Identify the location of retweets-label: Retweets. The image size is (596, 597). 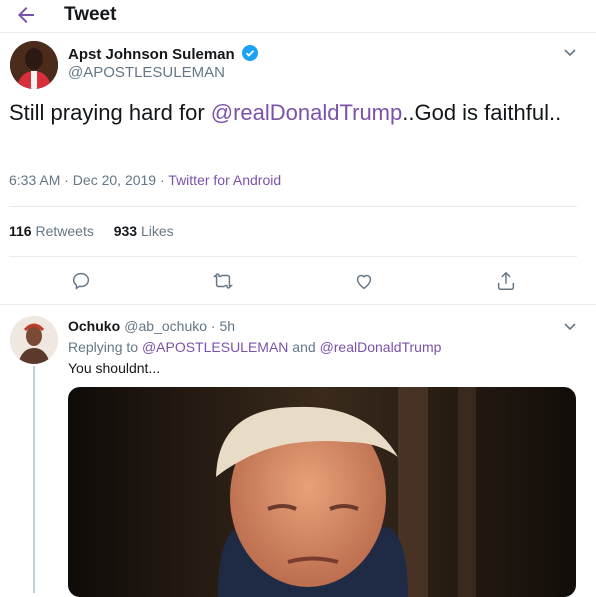
(64, 231).